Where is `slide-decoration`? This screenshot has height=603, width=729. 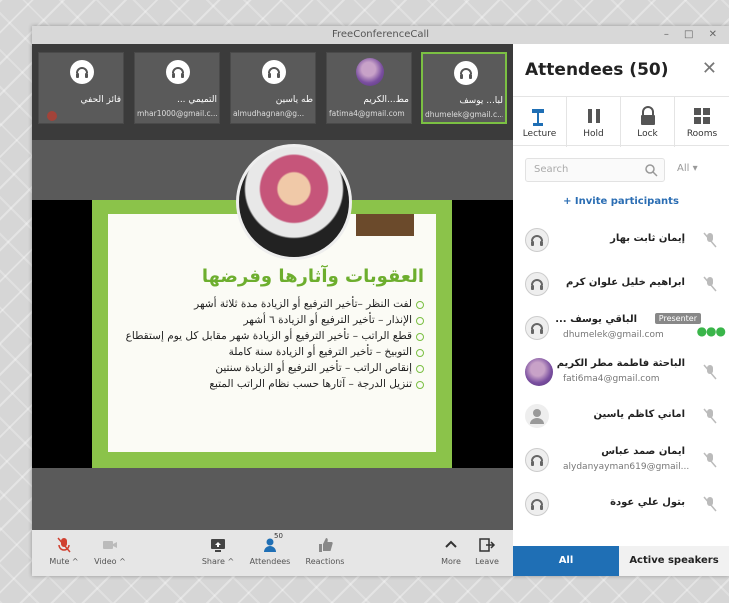 slide-decoration is located at coordinates (385, 225).